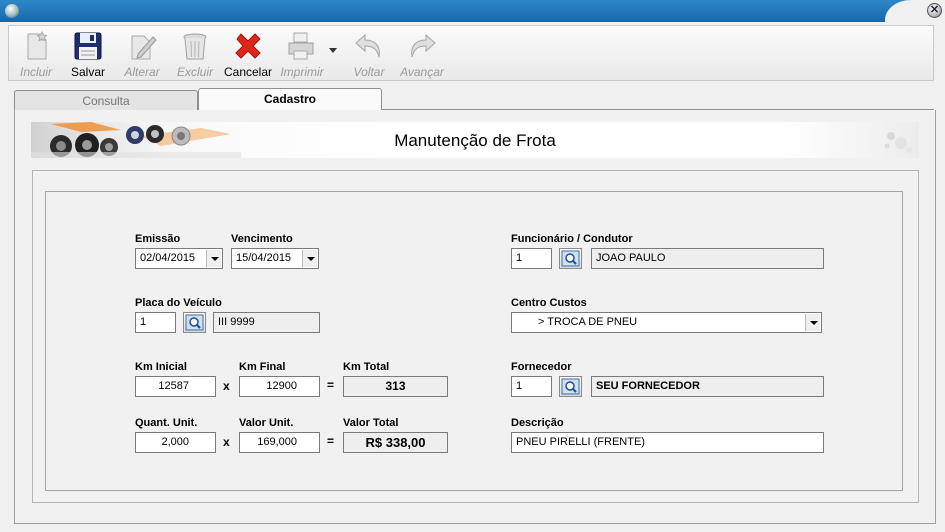 Image resolution: width=945 pixels, height=532 pixels. What do you see at coordinates (248, 72) in the screenshot?
I see `cancelar-label: Cancelar` at bounding box center [248, 72].